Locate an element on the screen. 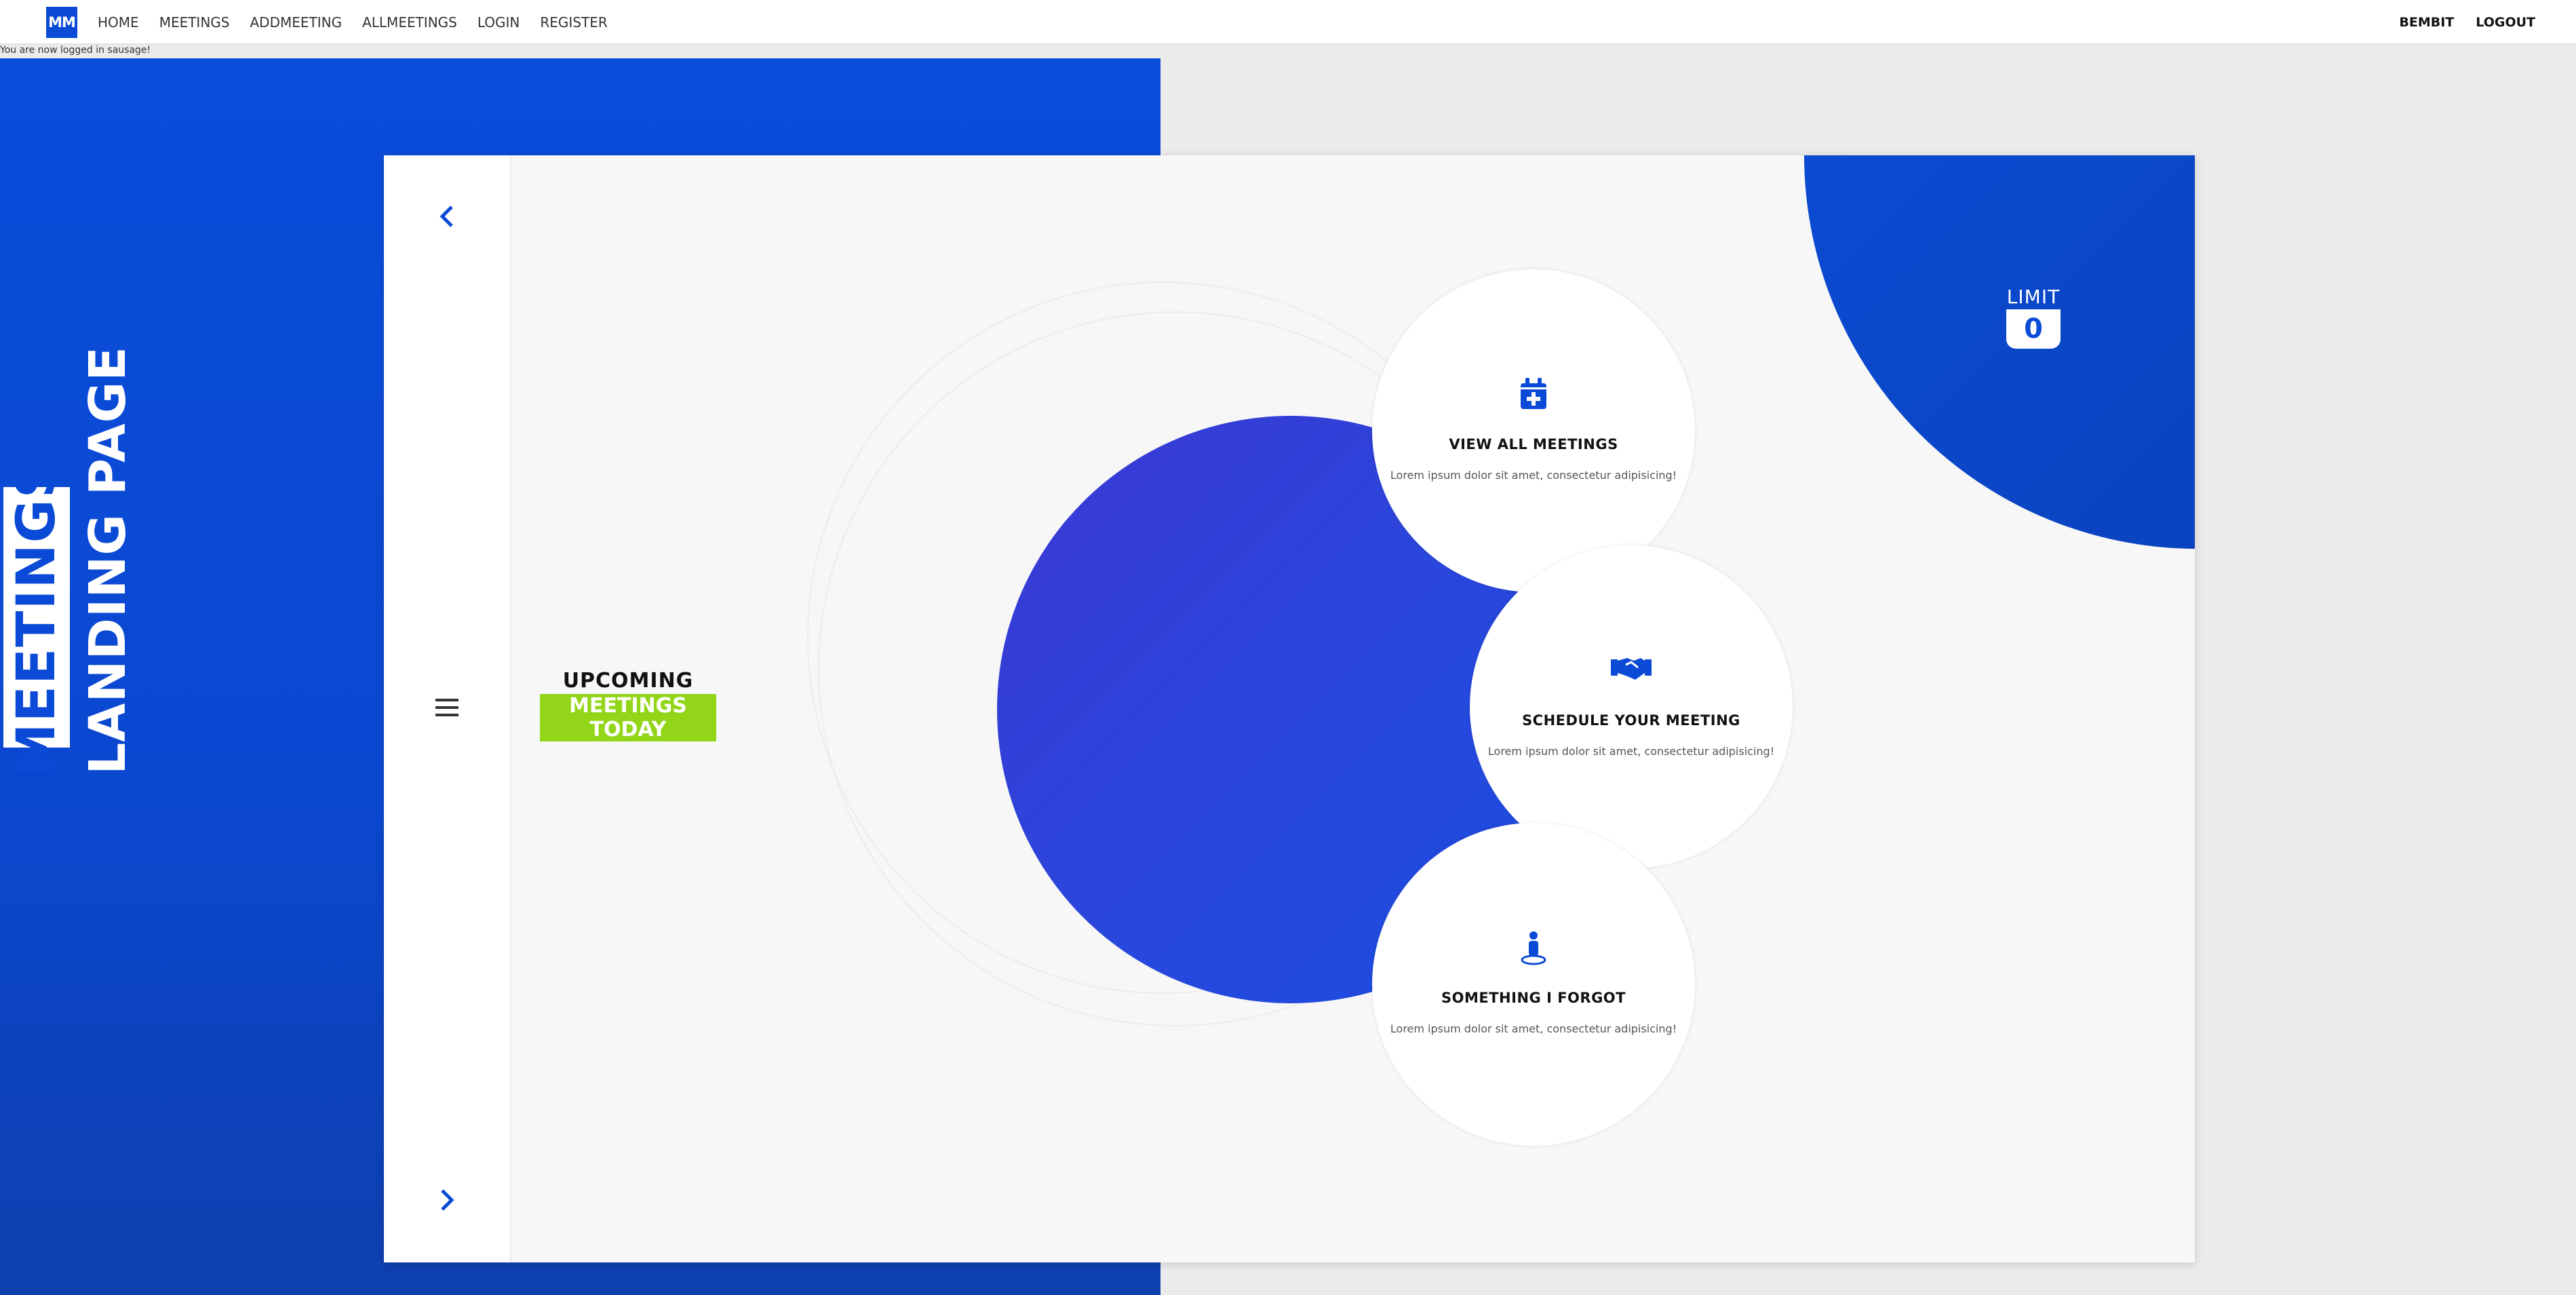  menu-button is located at coordinates (447, 708).